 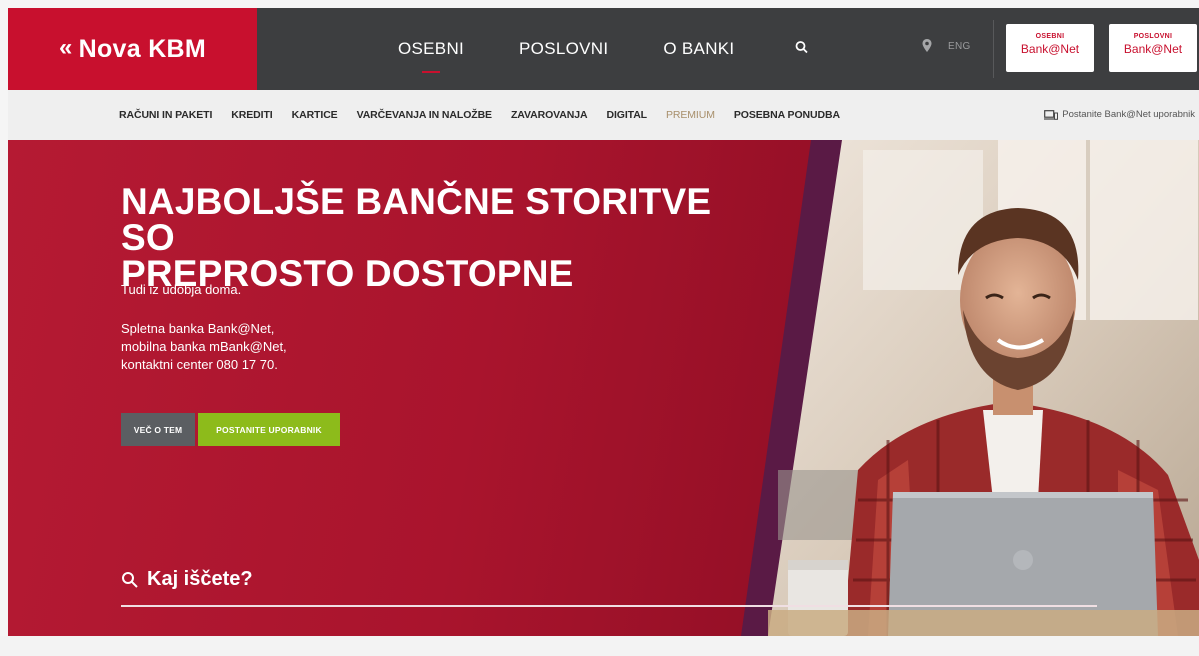 I want to click on subnav-premium: PREMIUM, so click(x=690, y=115).